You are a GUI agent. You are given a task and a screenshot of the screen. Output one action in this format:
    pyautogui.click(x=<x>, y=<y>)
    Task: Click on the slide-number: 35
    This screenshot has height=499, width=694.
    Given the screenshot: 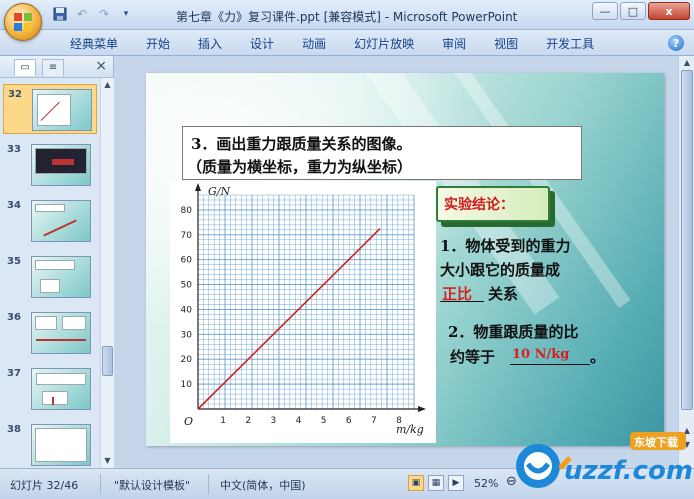 What is the action you would take?
    pyautogui.click(x=14, y=261)
    